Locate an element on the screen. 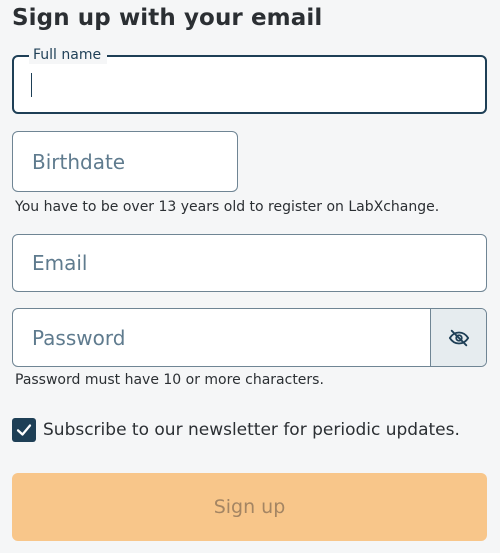  email-placeholder: Email is located at coordinates (60, 263).